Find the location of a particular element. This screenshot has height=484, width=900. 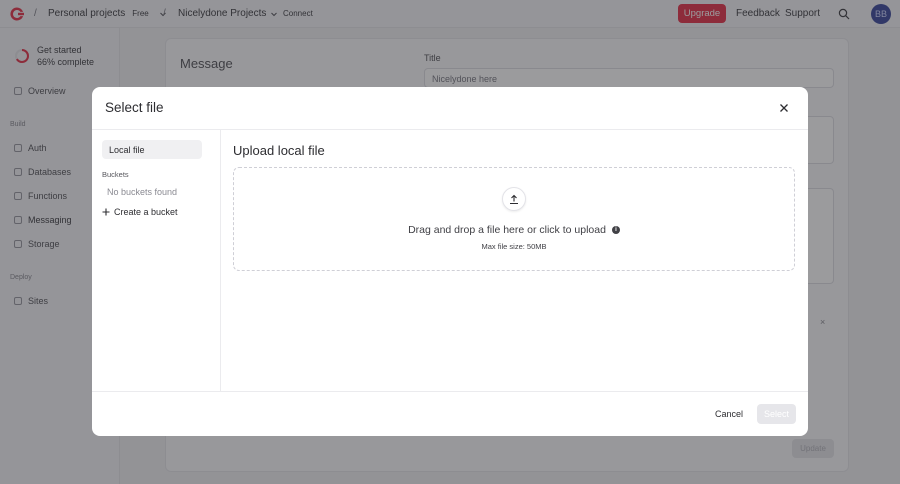

modal-title: Select file is located at coordinates (134, 107).